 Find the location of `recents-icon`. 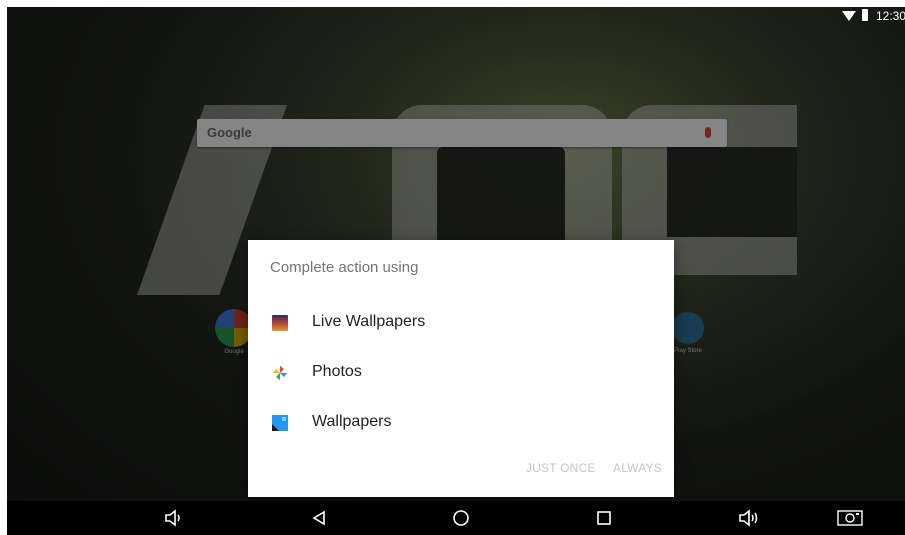

recents-icon is located at coordinates (604, 518).